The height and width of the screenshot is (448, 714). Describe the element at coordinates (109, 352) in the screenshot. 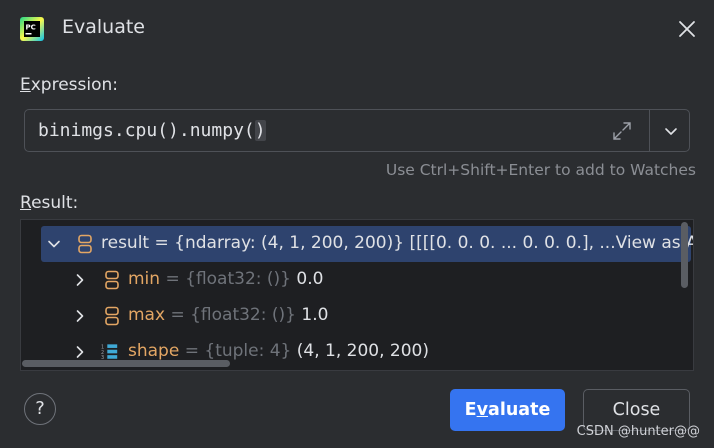

I see `numbered-list-icon: 1 2 3` at that location.